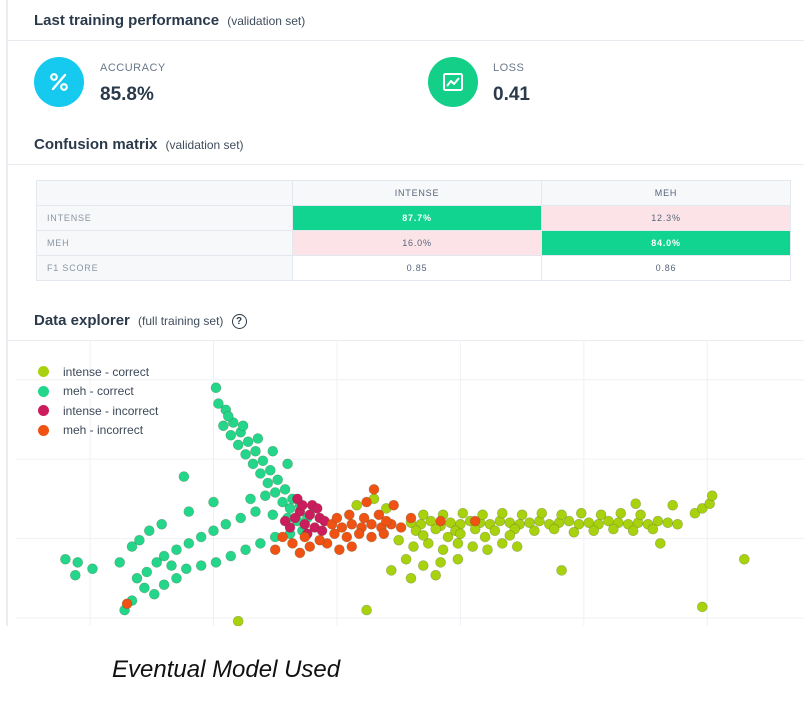  I want to click on question-circle-icon: ?, so click(239, 321).